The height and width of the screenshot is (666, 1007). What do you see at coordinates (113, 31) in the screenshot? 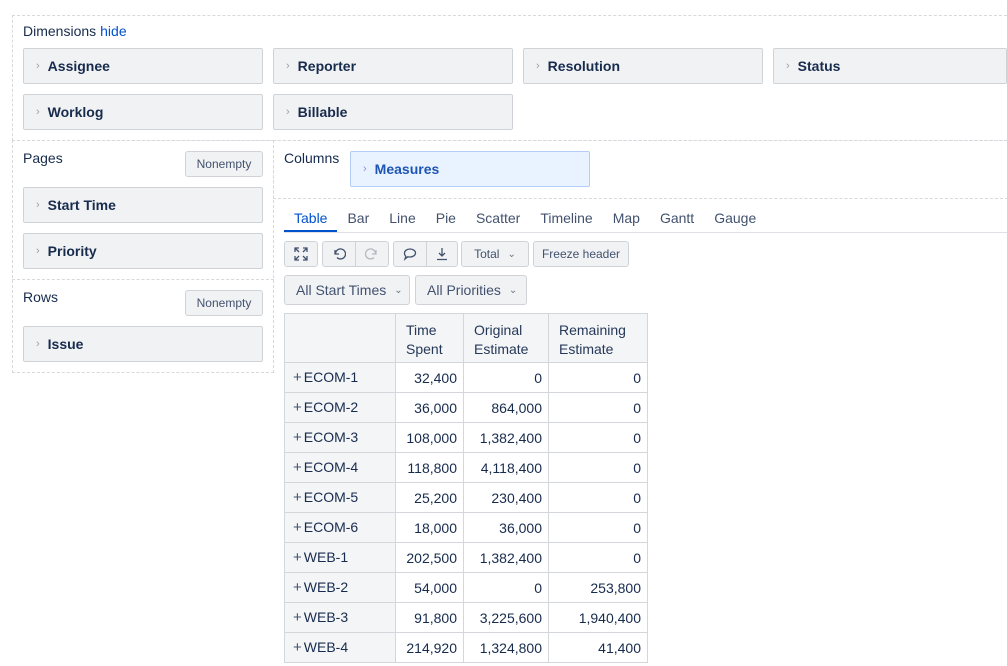
I see `hide-dimensions-link: hide` at bounding box center [113, 31].